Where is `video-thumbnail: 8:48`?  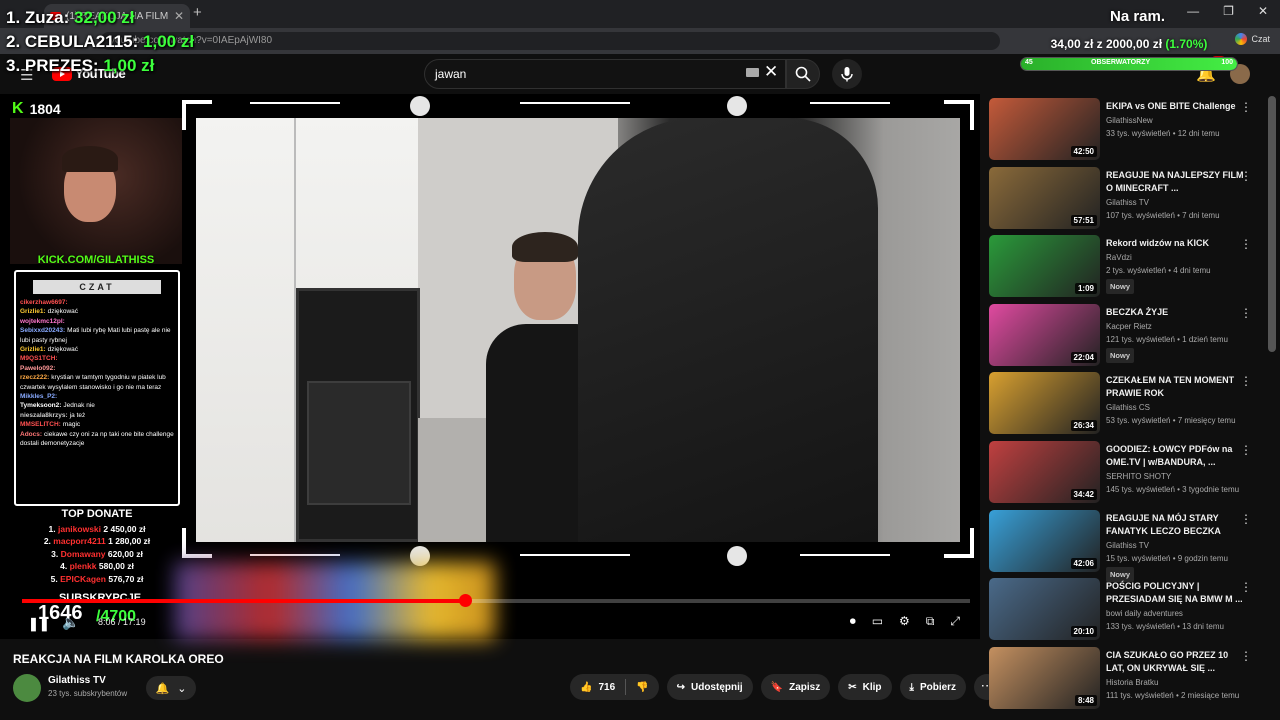
video-thumbnail: 8:48 is located at coordinates (1044, 677).